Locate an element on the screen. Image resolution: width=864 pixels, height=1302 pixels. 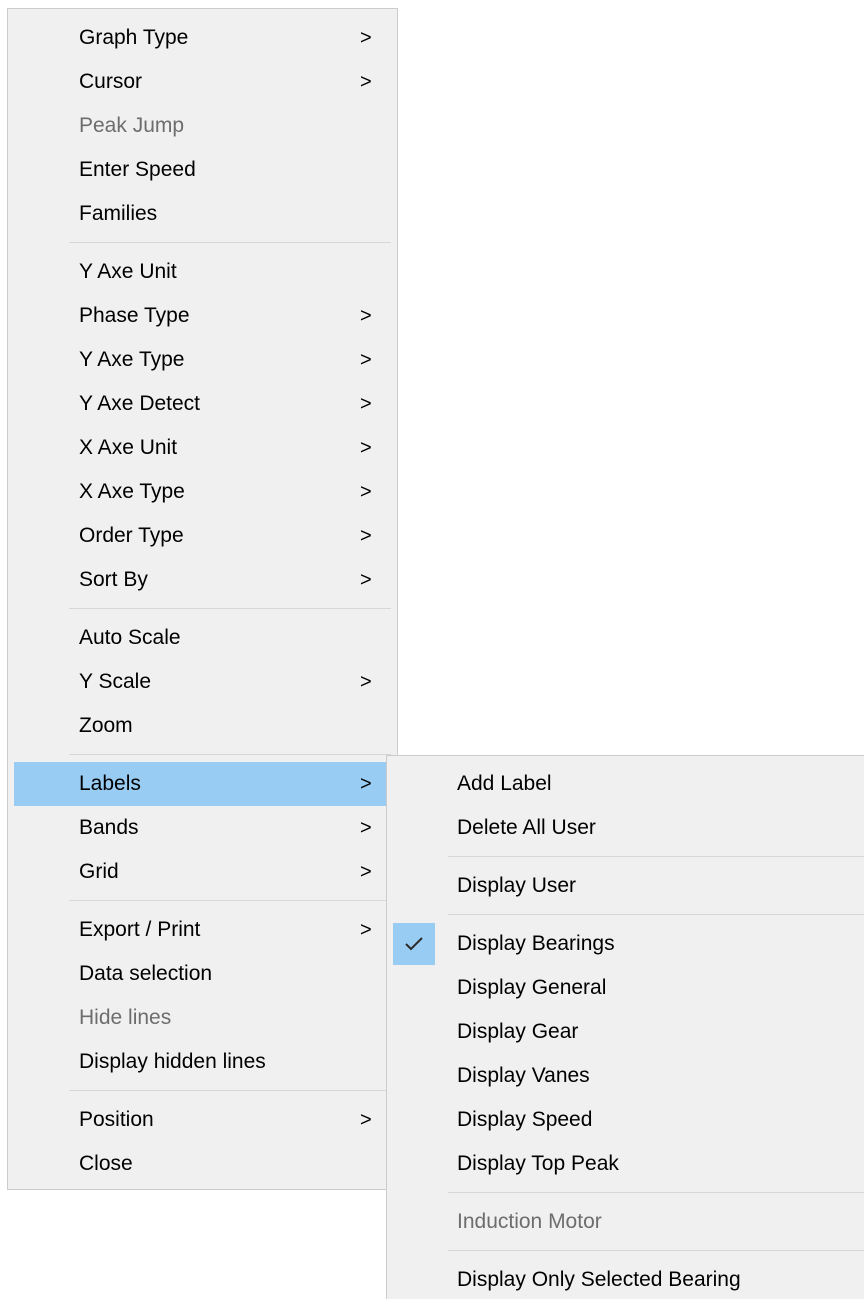
menu-item-x-axe-type: X Axe Type > is located at coordinates (202, 492).